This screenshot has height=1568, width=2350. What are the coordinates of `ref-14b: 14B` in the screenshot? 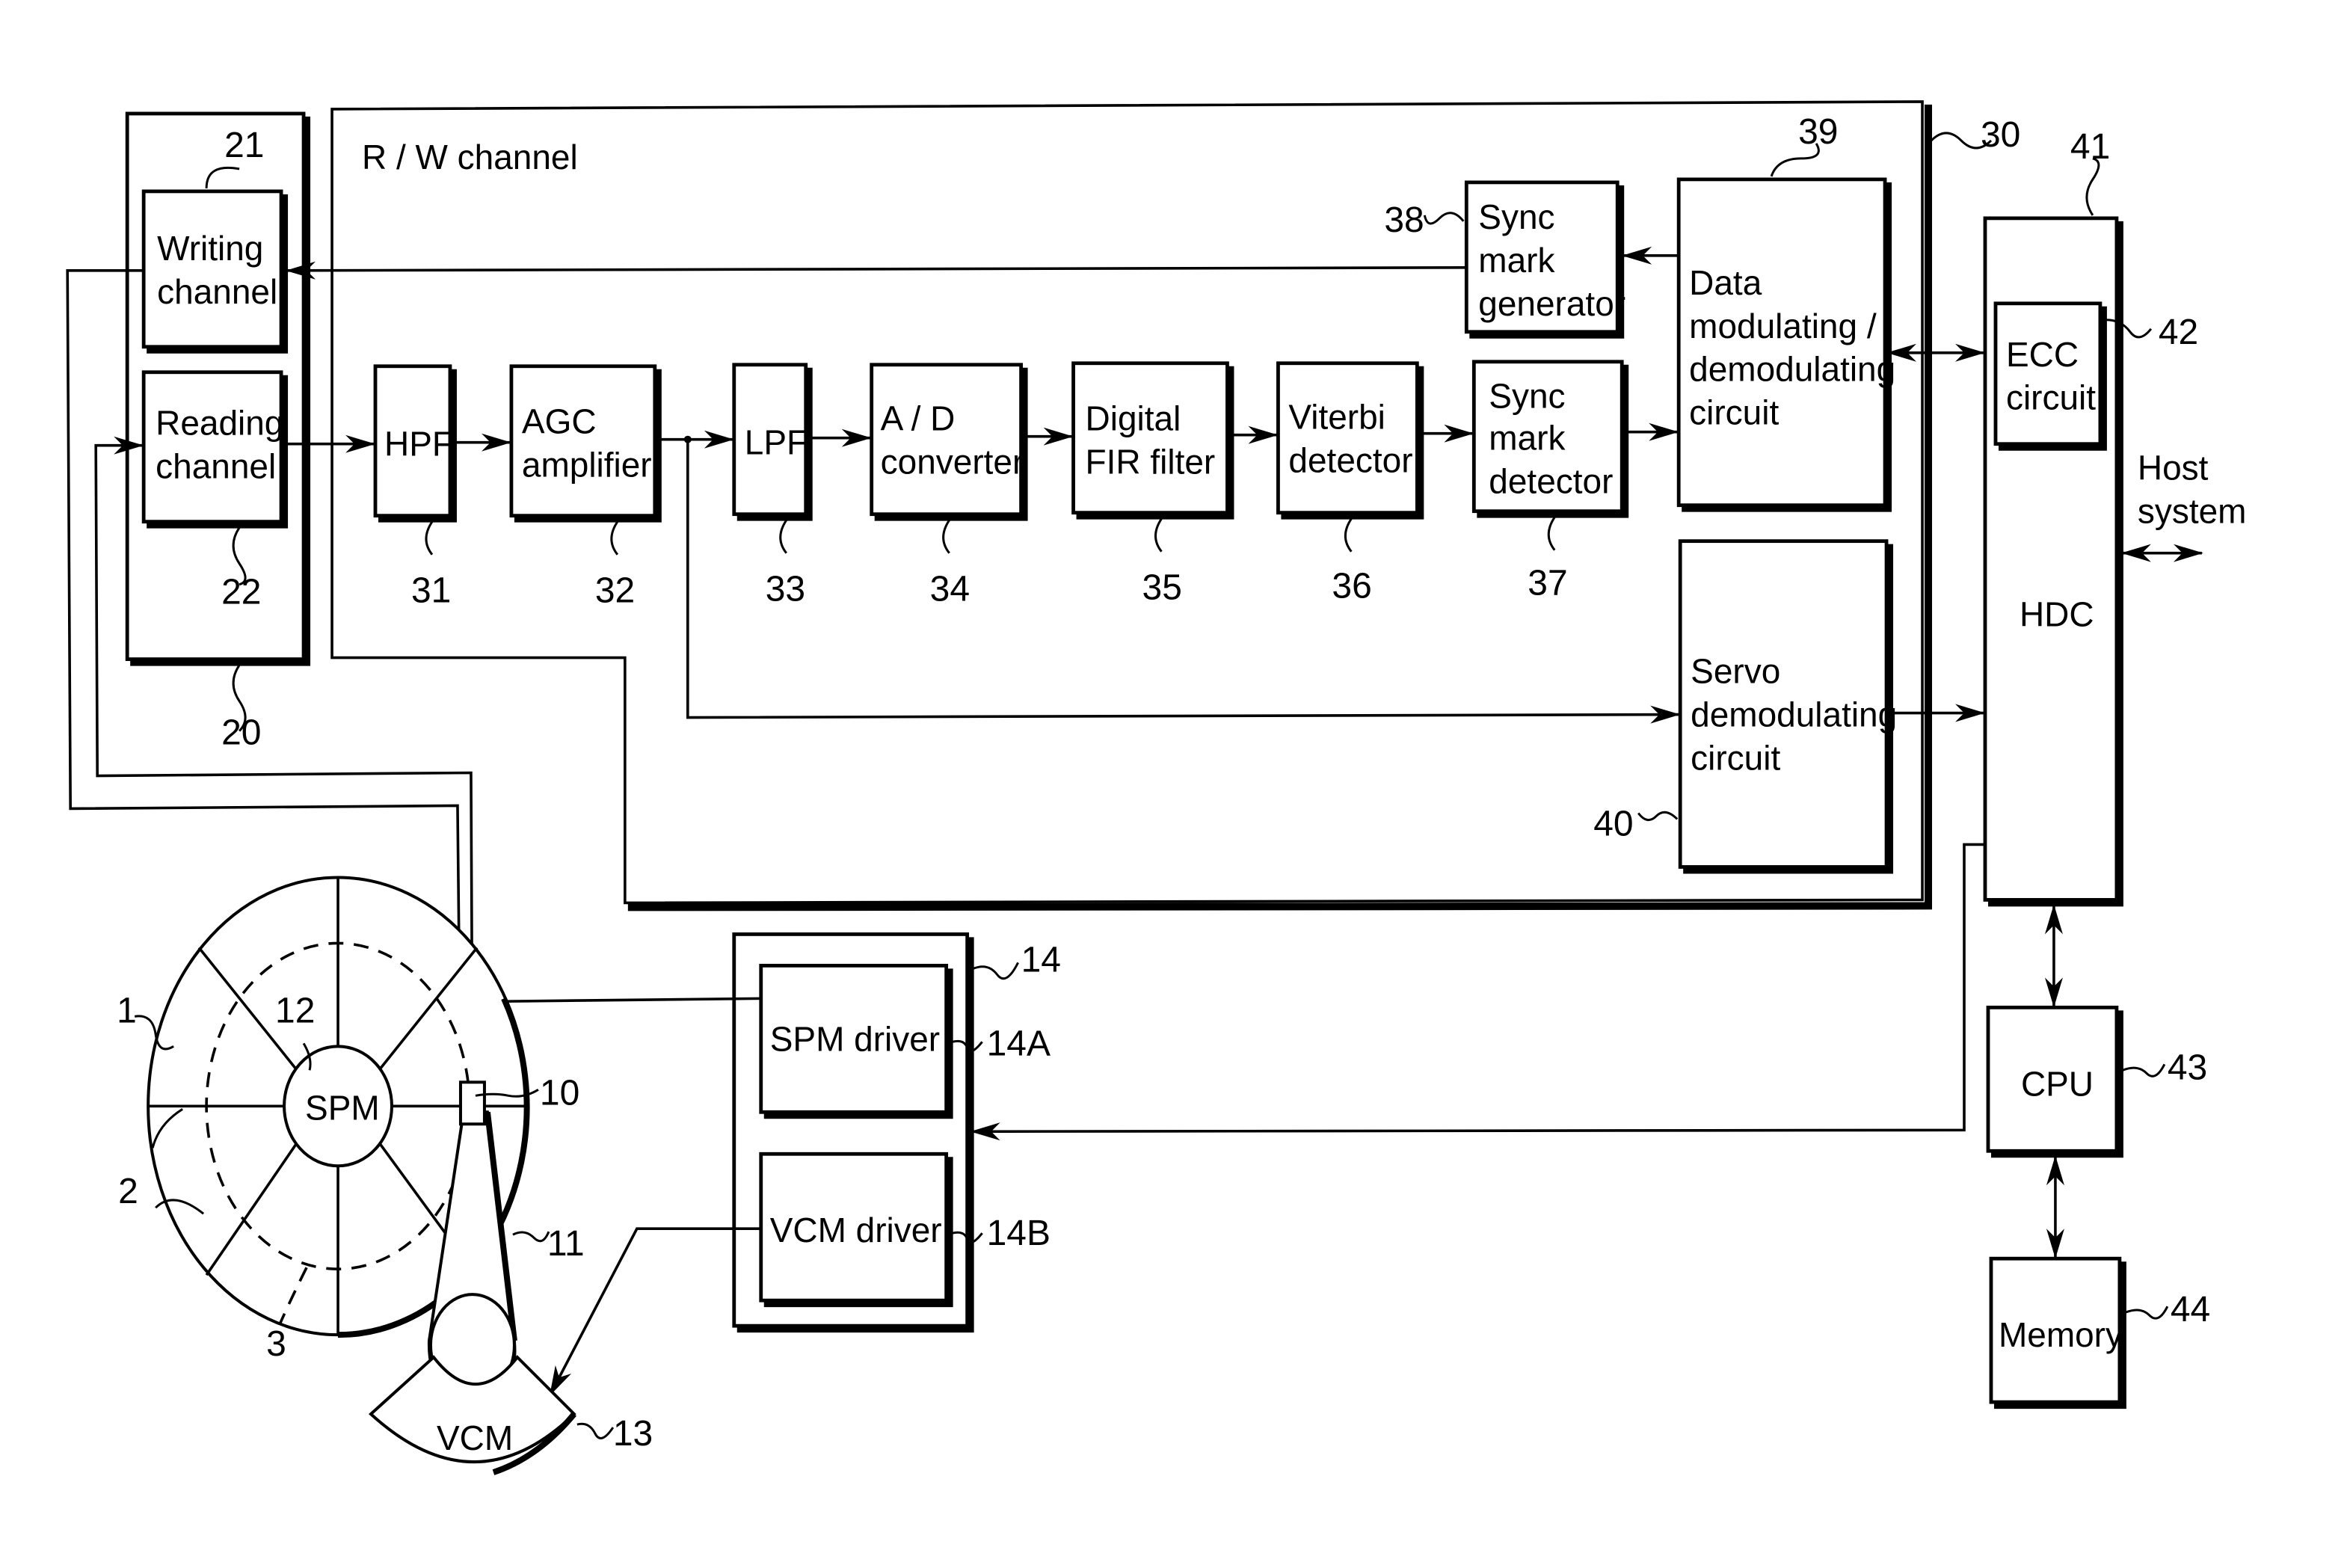 It's located at (1019, 1233).